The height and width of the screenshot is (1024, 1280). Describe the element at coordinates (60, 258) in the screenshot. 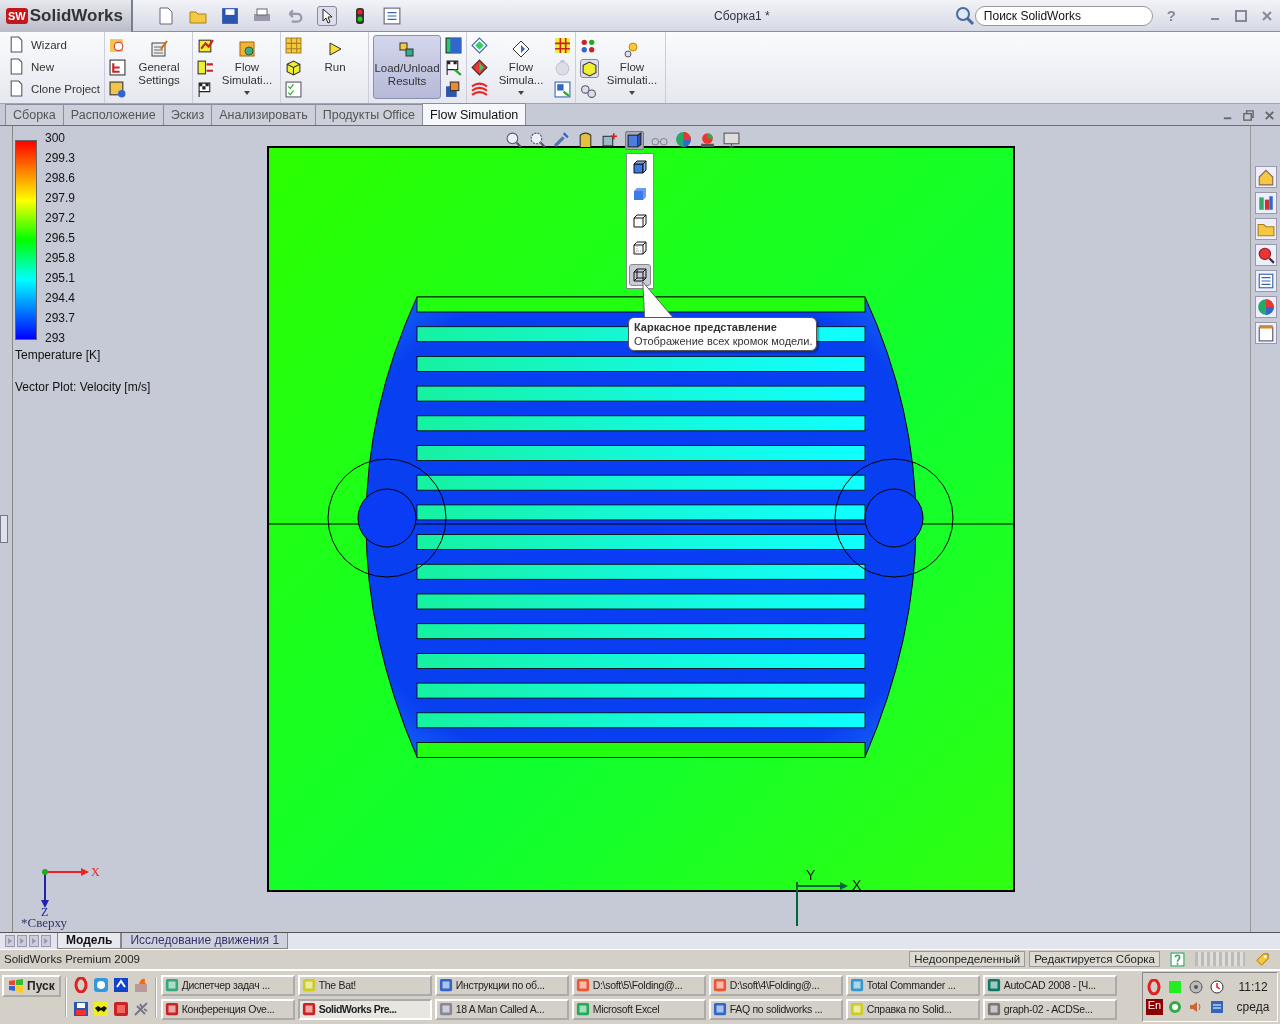

I see `scale-tick-label: 295.8` at that location.